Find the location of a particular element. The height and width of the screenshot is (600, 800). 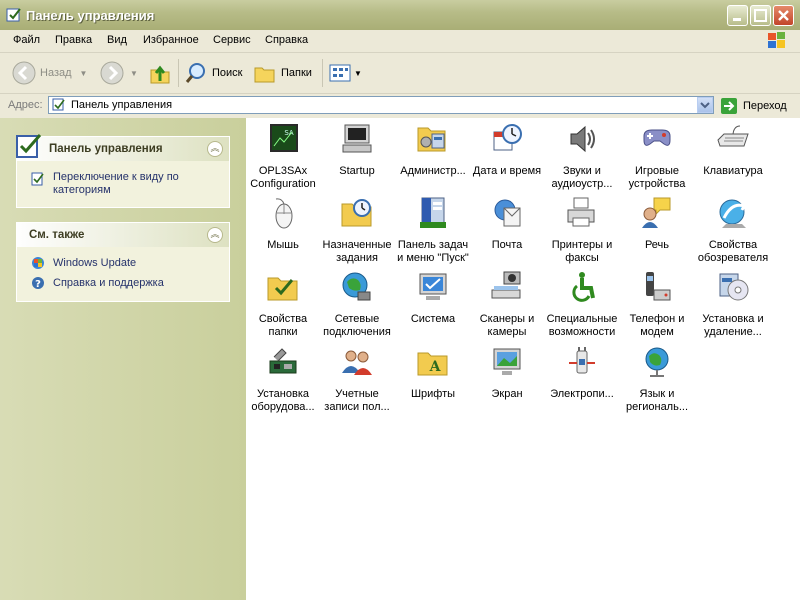

menu-file: Файл is located at coordinates (26, 40).